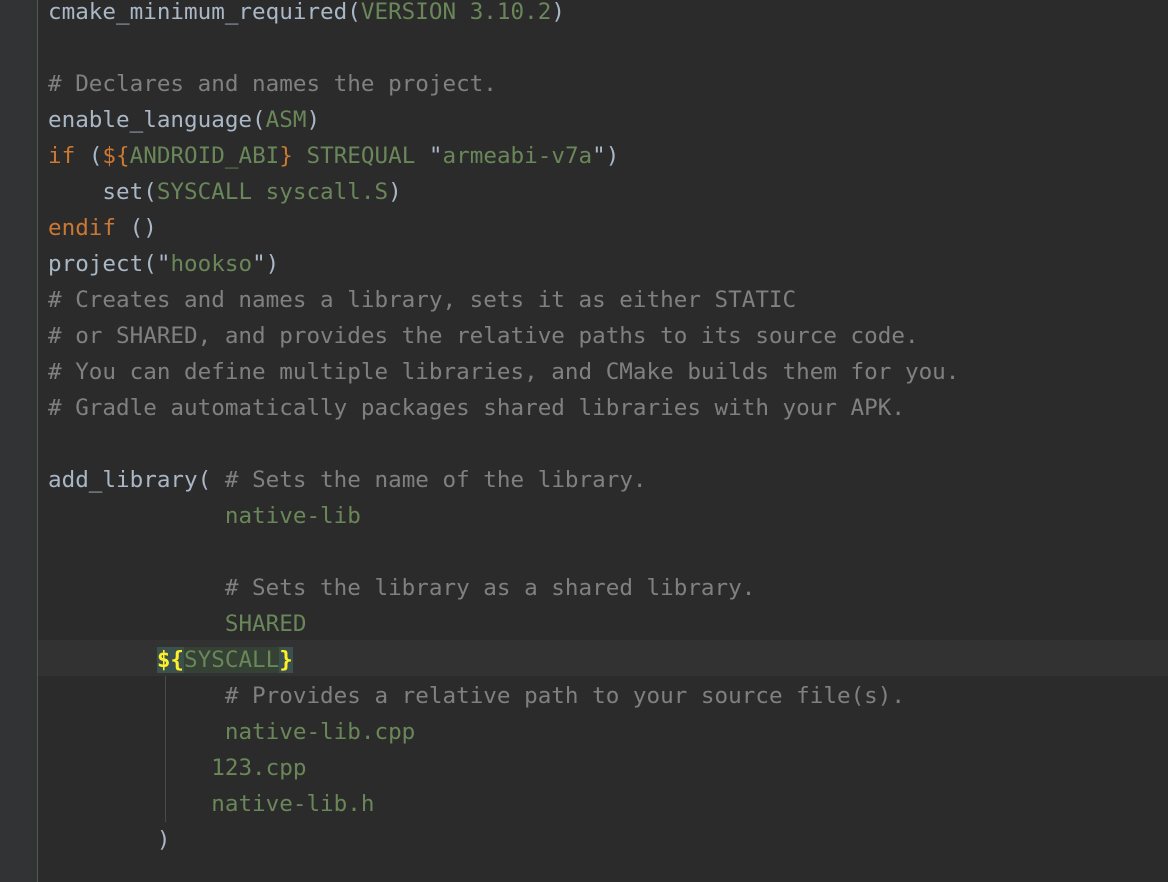 This screenshot has height=882, width=1168. Describe the element at coordinates (286, 120) in the screenshot. I see `code-token: ASM` at that location.